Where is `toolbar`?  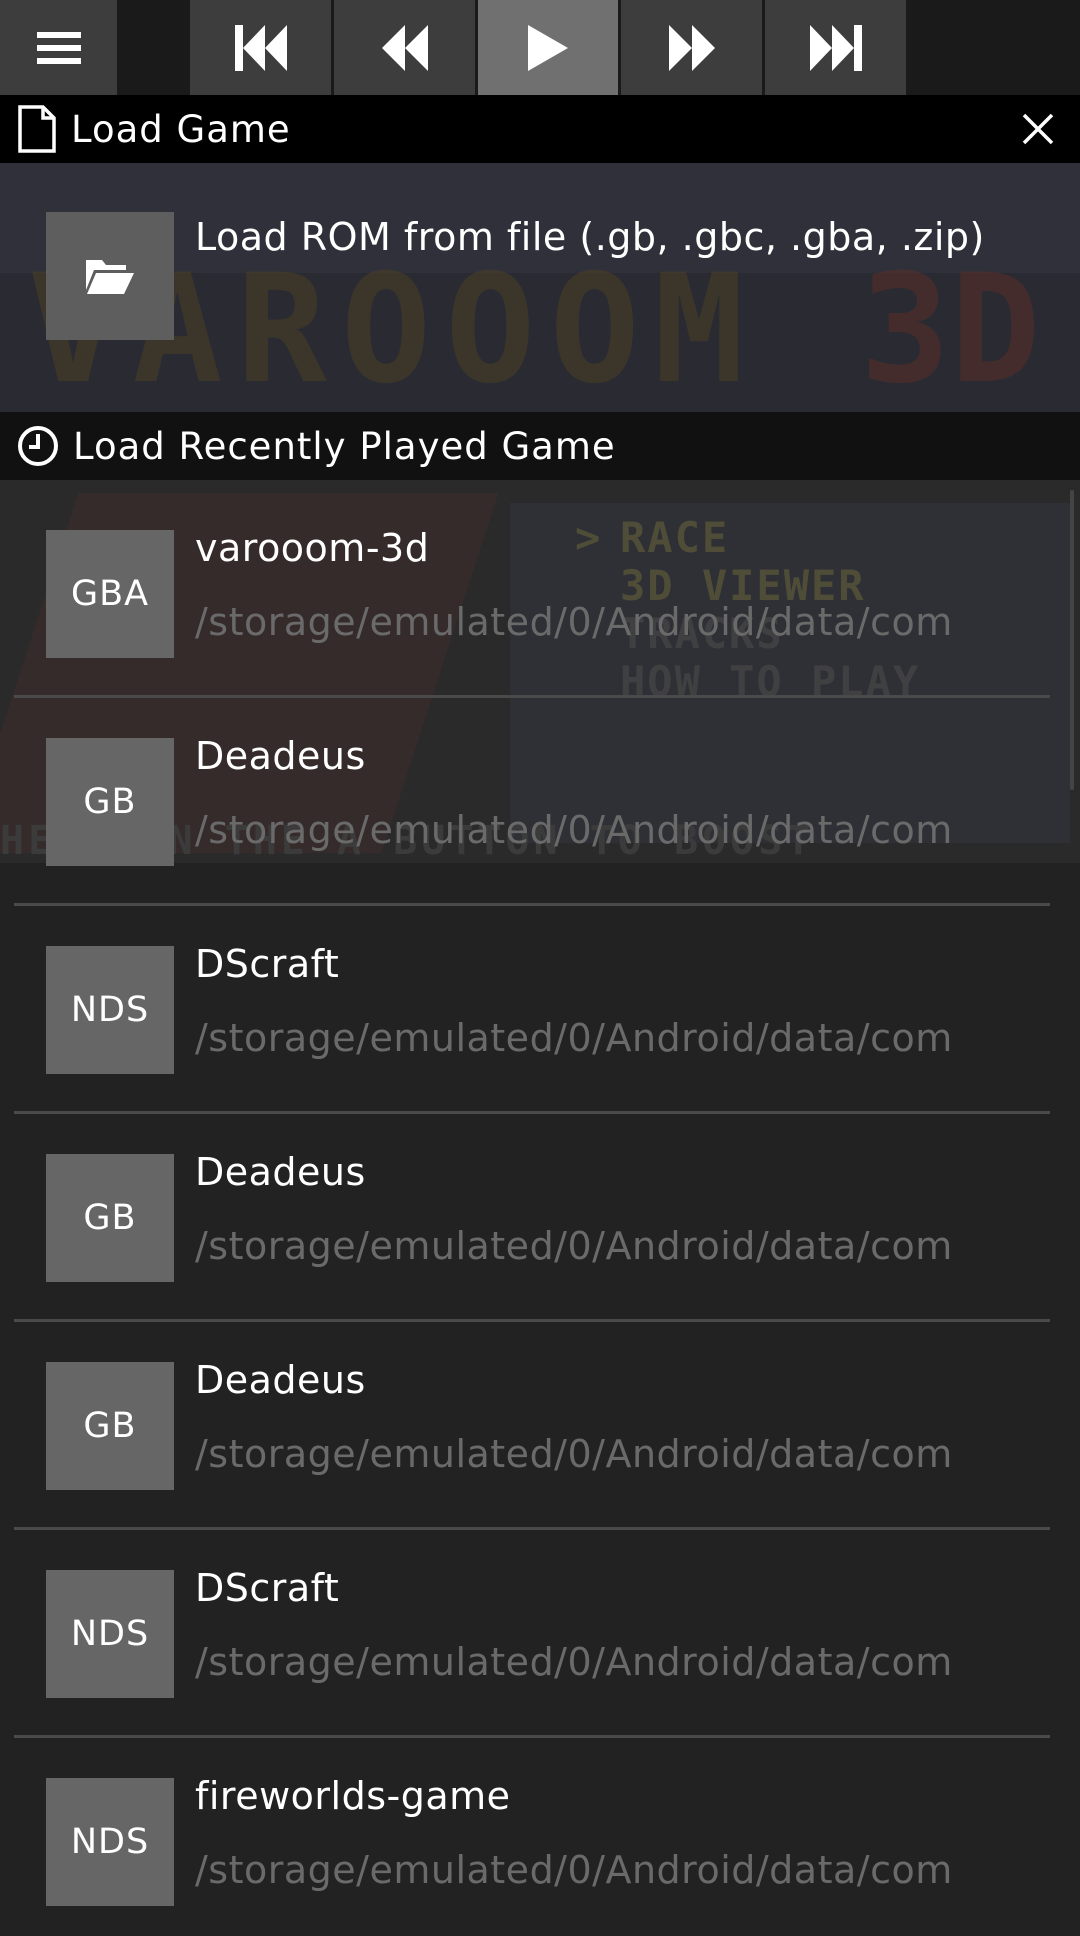 toolbar is located at coordinates (540, 47).